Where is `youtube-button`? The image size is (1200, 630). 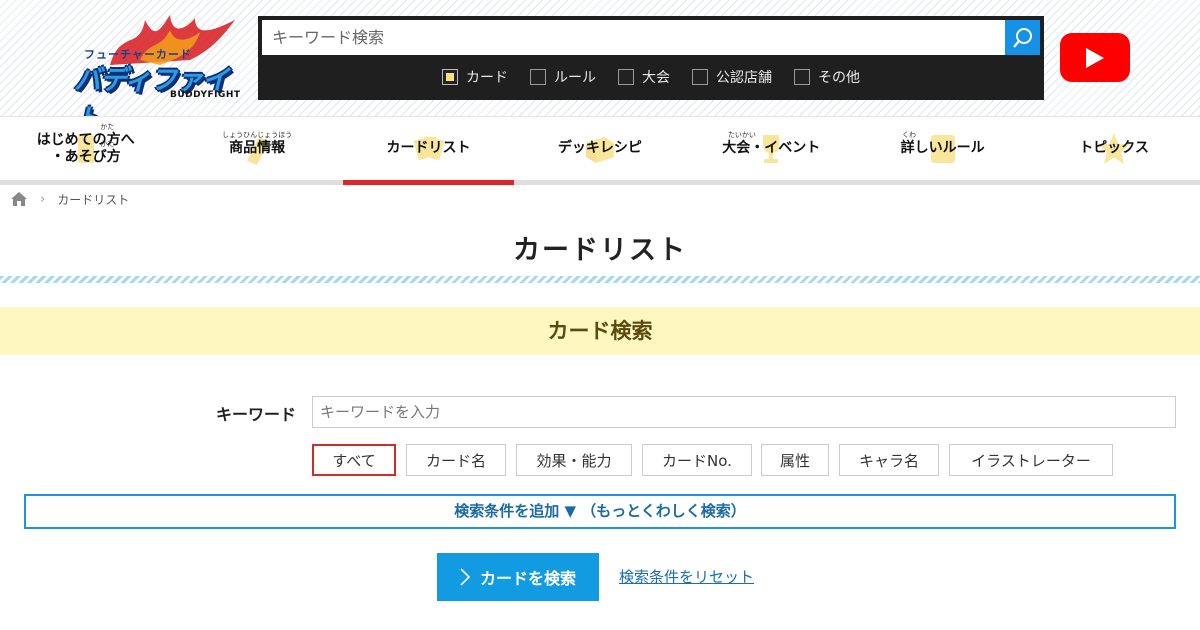
youtube-button is located at coordinates (1095, 57).